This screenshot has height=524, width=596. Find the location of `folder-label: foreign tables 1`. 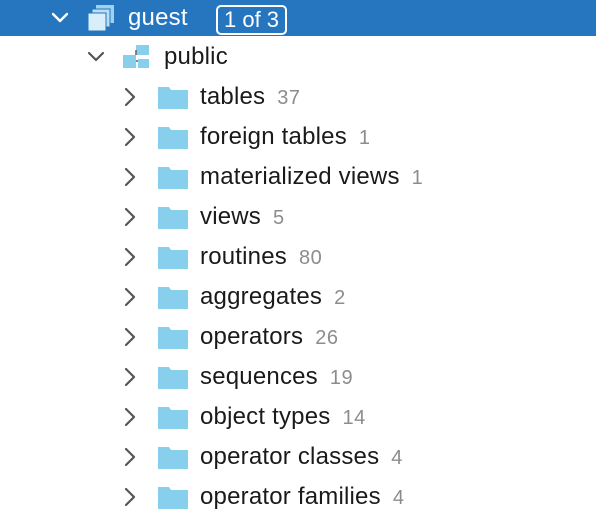

folder-label: foreign tables 1 is located at coordinates (285, 137).